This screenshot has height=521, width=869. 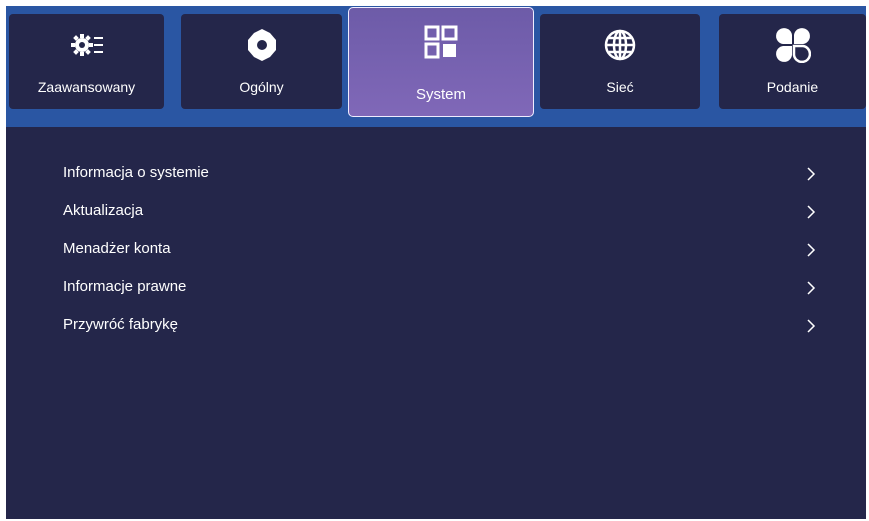 What do you see at coordinates (440, 94) in the screenshot?
I see `tab-label: System` at bounding box center [440, 94].